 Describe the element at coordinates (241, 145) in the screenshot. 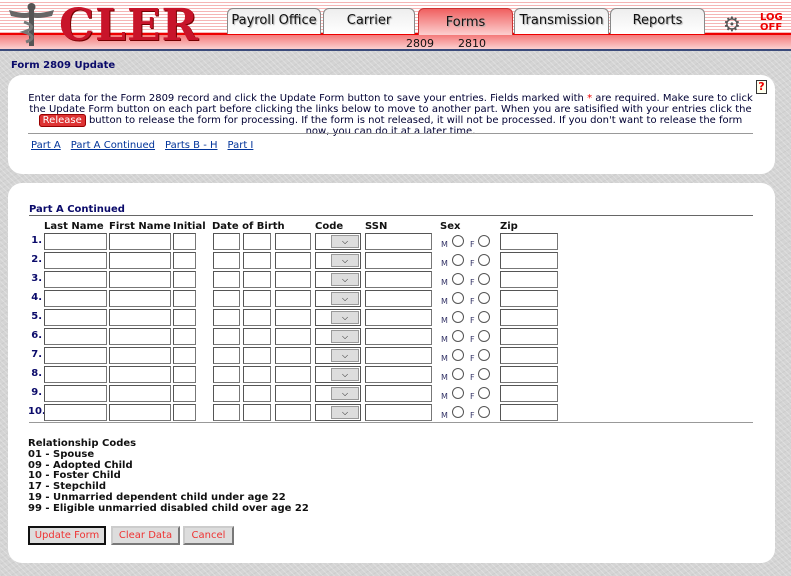

I see `link-part-i: Part I` at that location.